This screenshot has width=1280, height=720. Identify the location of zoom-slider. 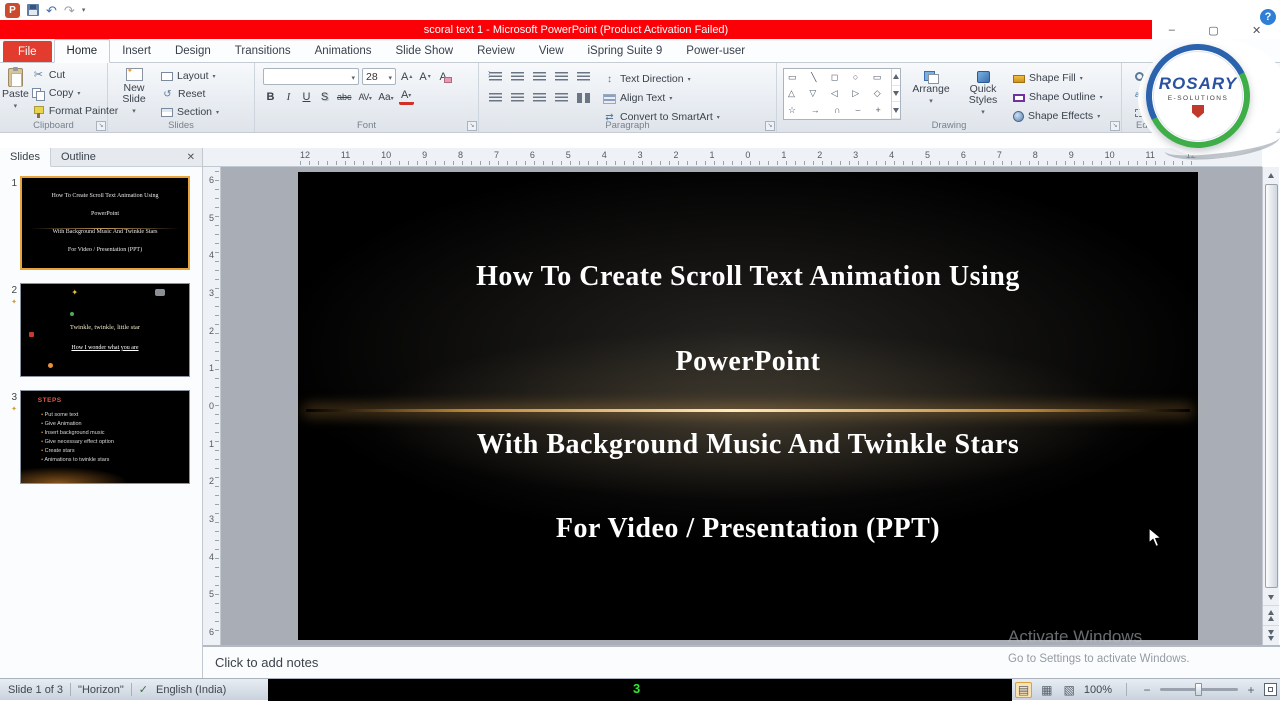
(1199, 689).